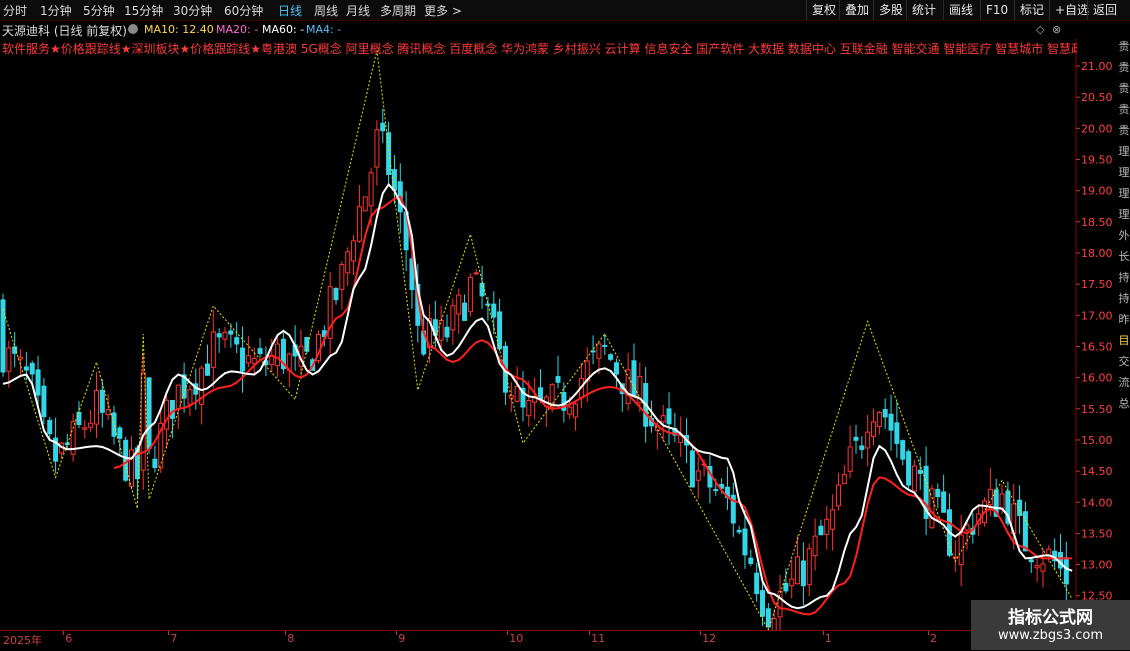 Image resolution: width=1130 pixels, height=651 pixels. Describe the element at coordinates (15, 10) in the screenshot. I see `tab-0: 分时` at that location.